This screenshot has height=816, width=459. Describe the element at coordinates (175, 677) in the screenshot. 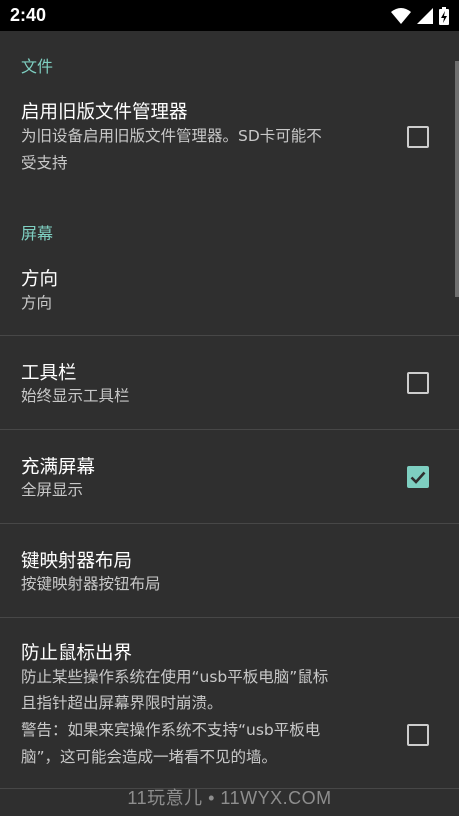

I see `pref-summary-line-1: 防止某些操作系统在使用“usb平板电脑”鼠标` at that location.